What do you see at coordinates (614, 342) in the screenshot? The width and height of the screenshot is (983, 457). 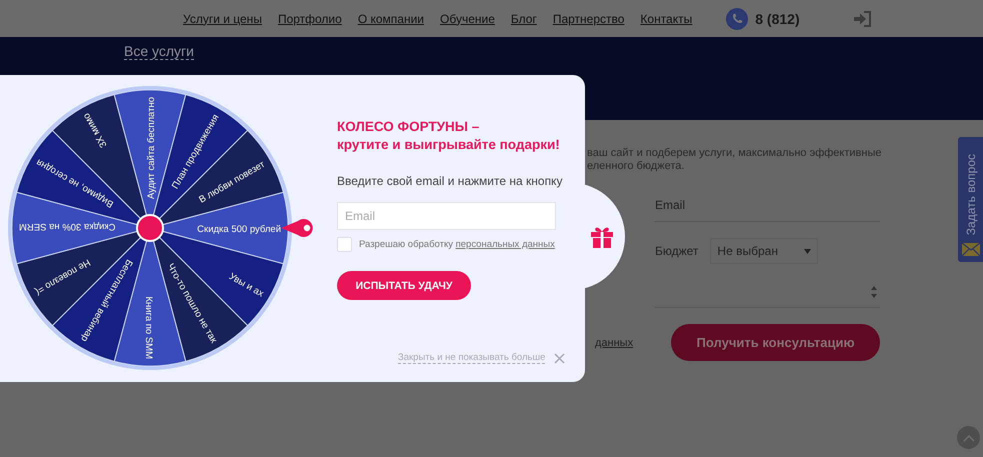 I see `consent-link: данных` at bounding box center [614, 342].